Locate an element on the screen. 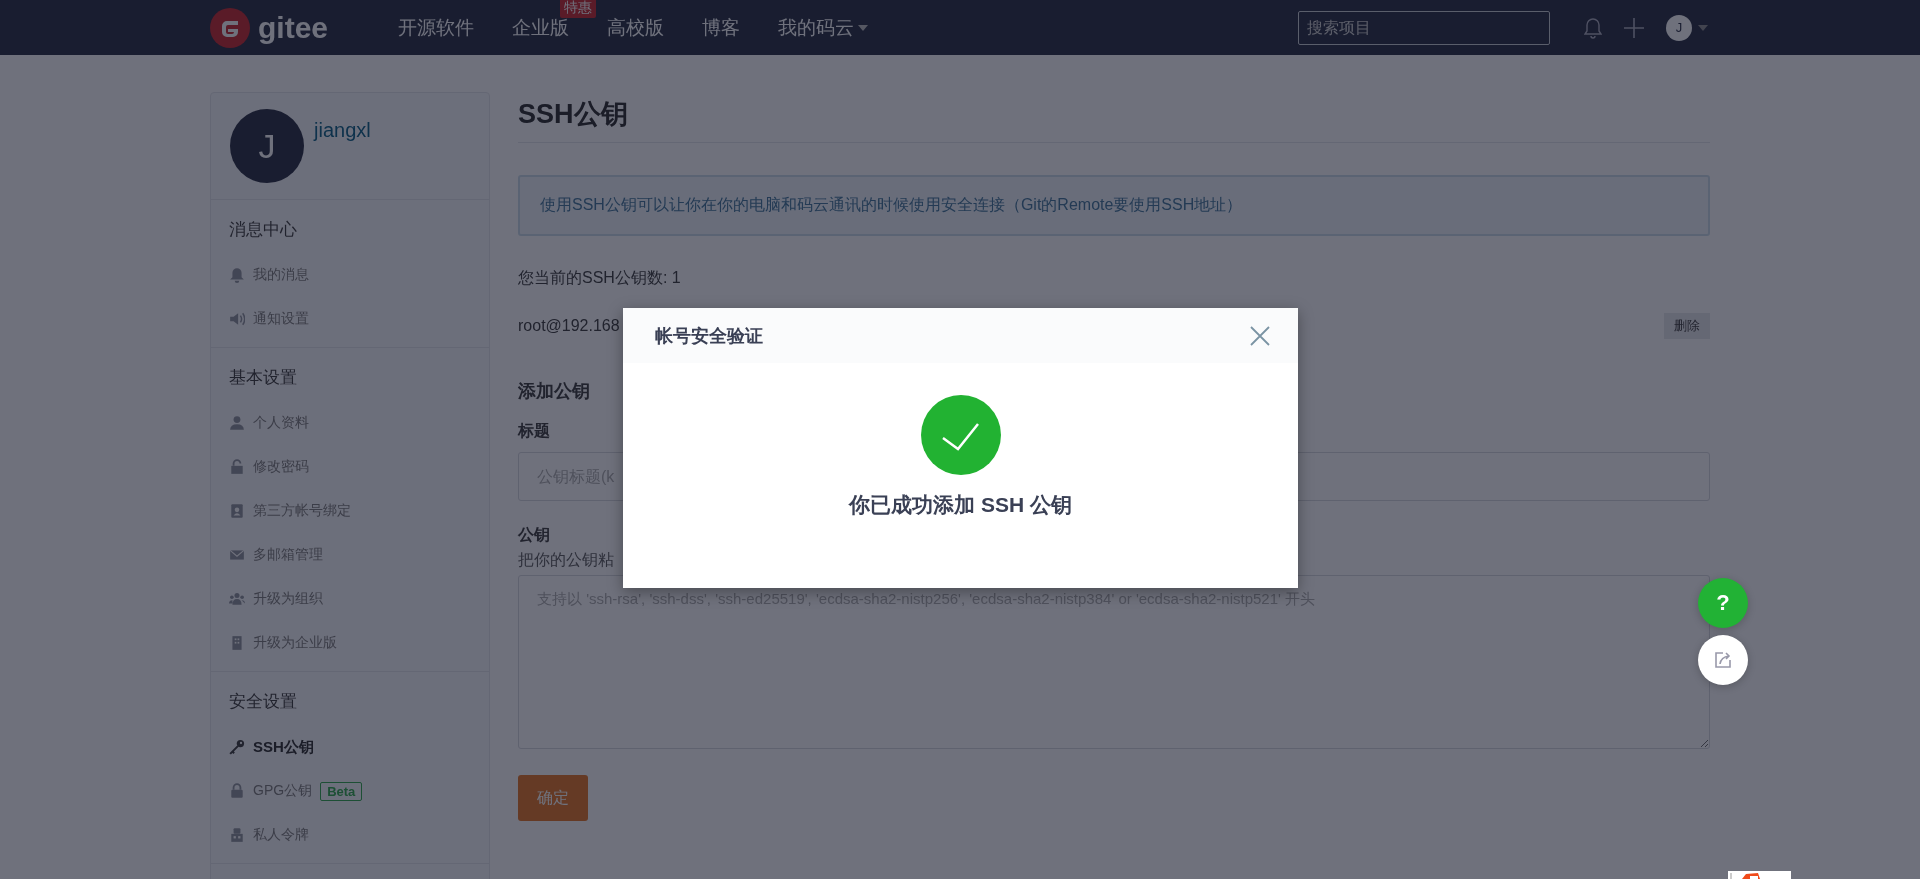  close-icon is located at coordinates (1260, 335).